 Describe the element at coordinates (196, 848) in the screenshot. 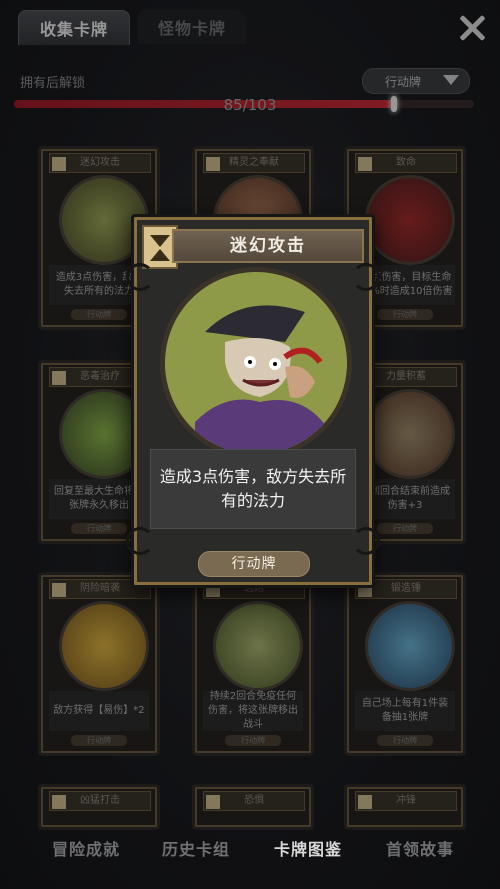

I see `nav-history-decks: 历史卡组` at that location.